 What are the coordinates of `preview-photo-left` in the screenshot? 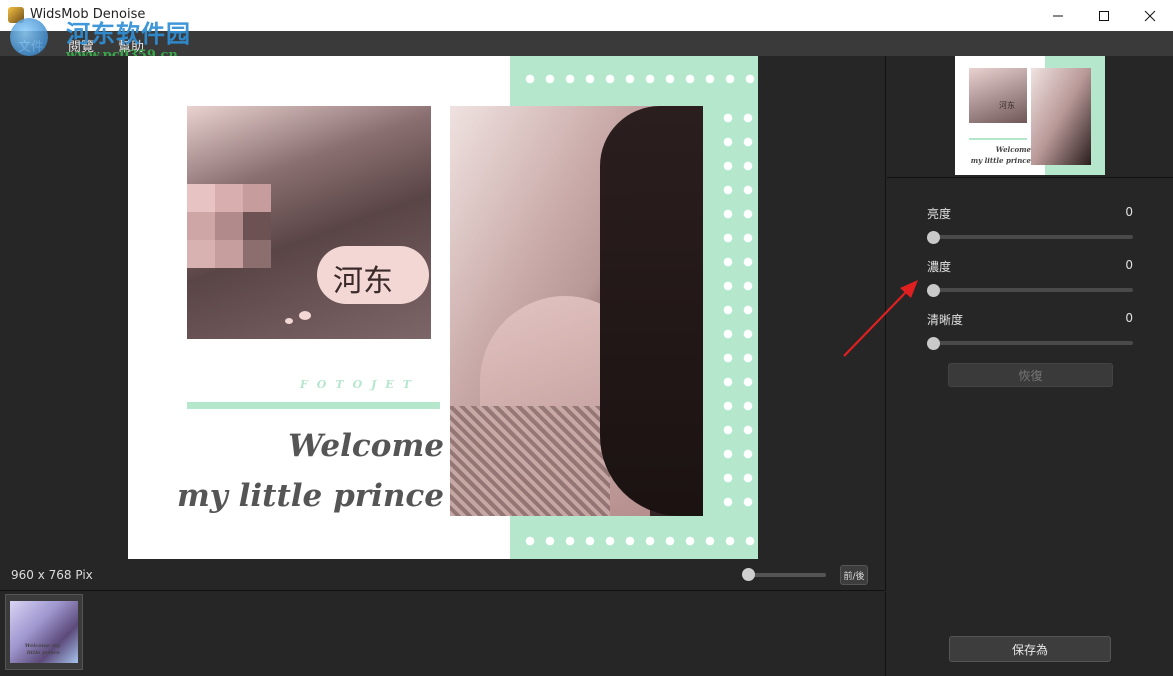 It's located at (998, 95).